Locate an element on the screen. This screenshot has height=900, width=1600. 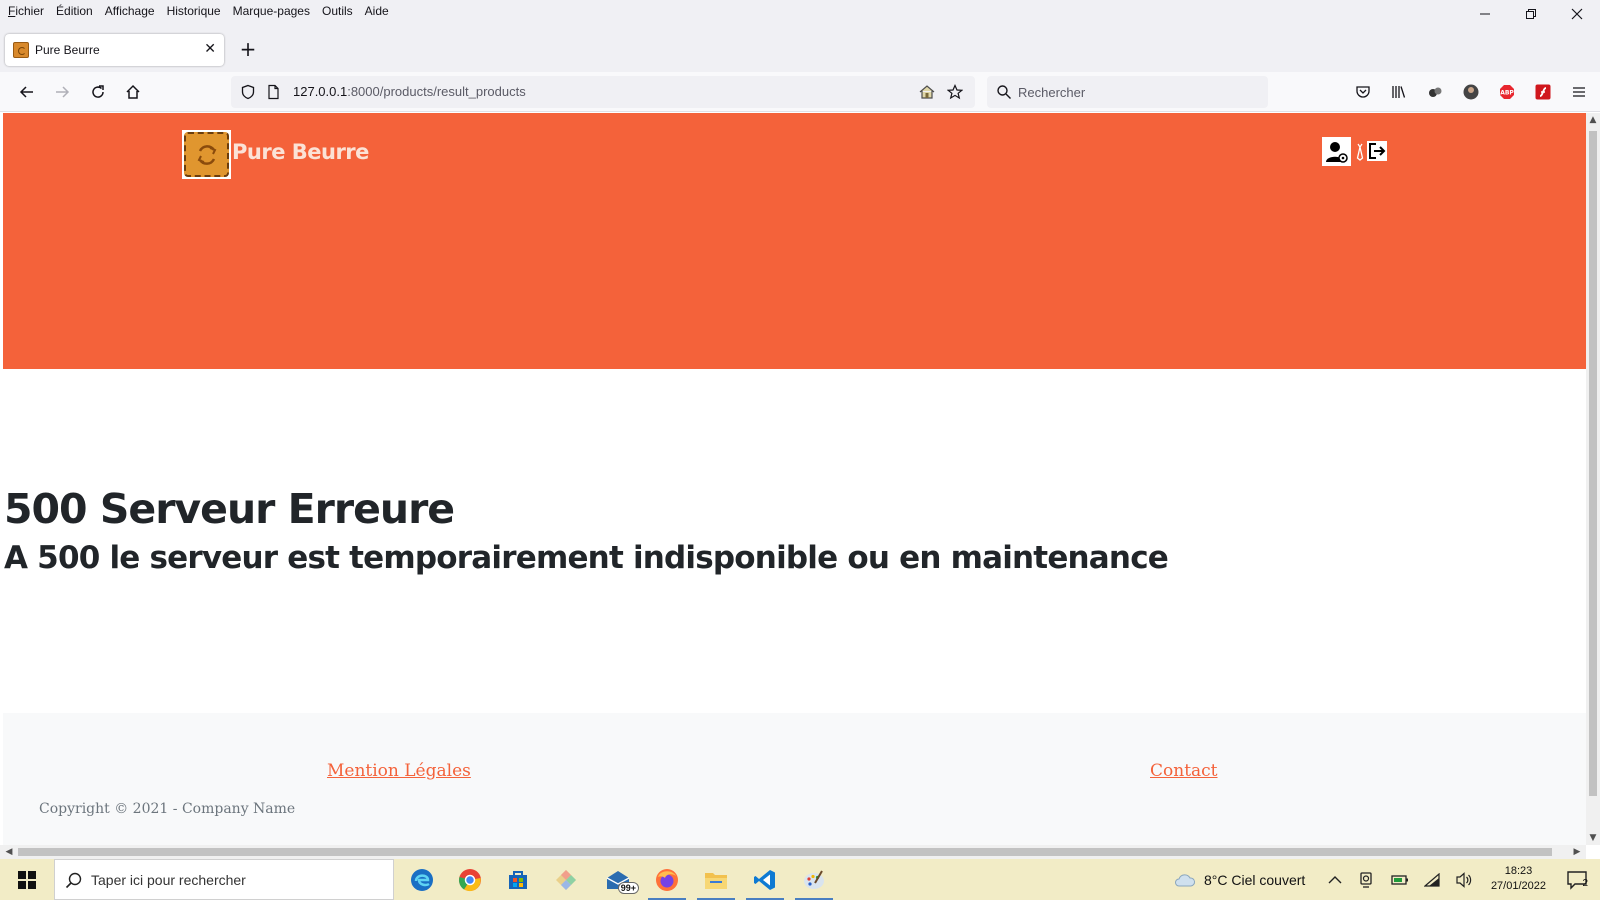
taskbar-paint is located at coordinates (814, 879).